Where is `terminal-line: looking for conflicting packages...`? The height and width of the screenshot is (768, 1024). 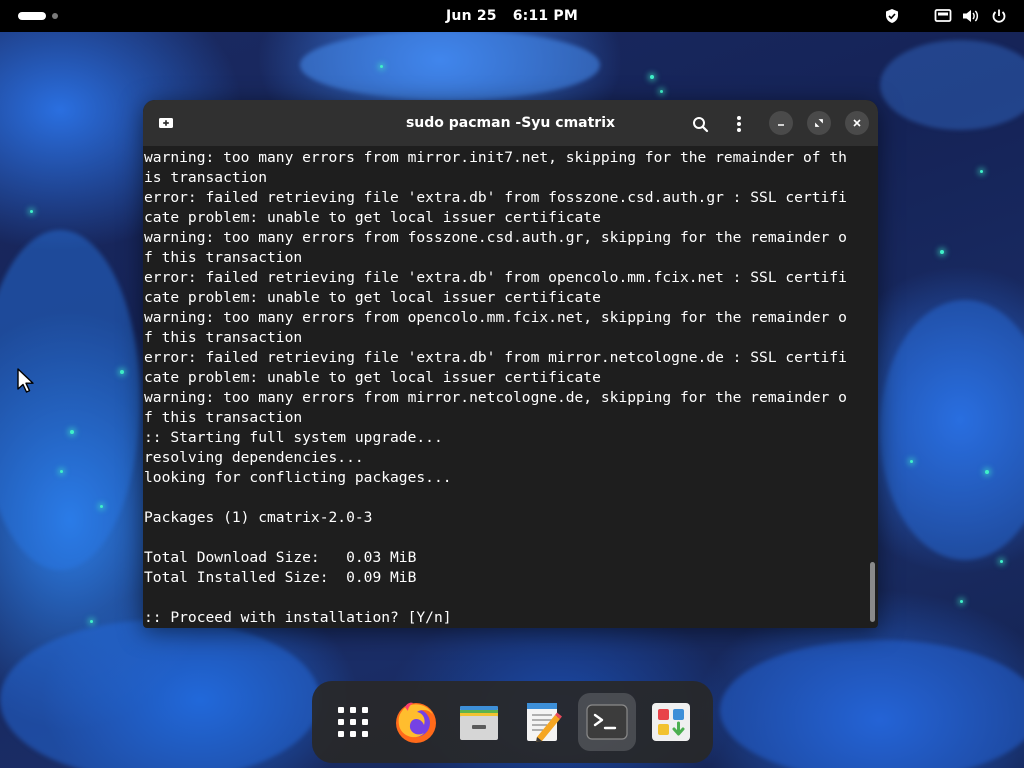
terminal-line: looking for conflicting packages... is located at coordinates (298, 477).